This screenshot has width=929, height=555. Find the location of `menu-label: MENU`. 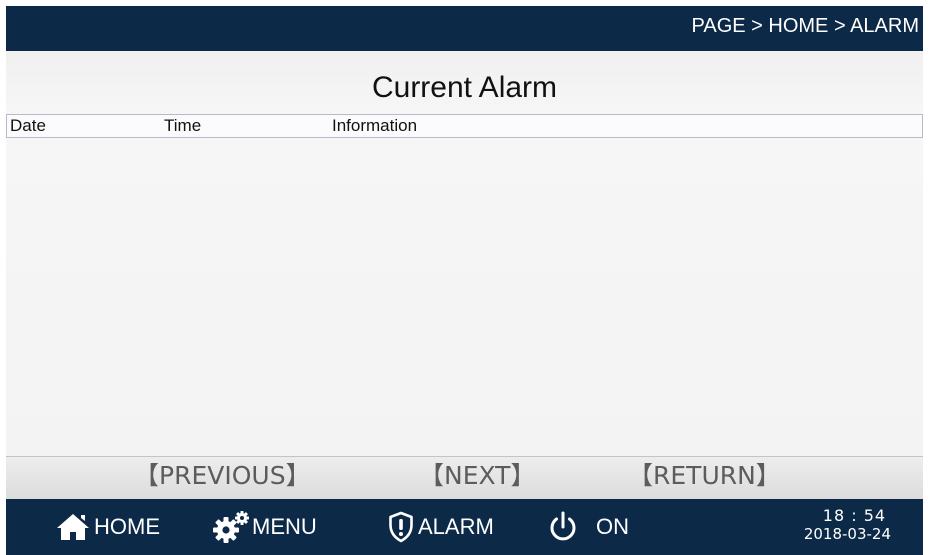

menu-label: MENU is located at coordinates (284, 526).